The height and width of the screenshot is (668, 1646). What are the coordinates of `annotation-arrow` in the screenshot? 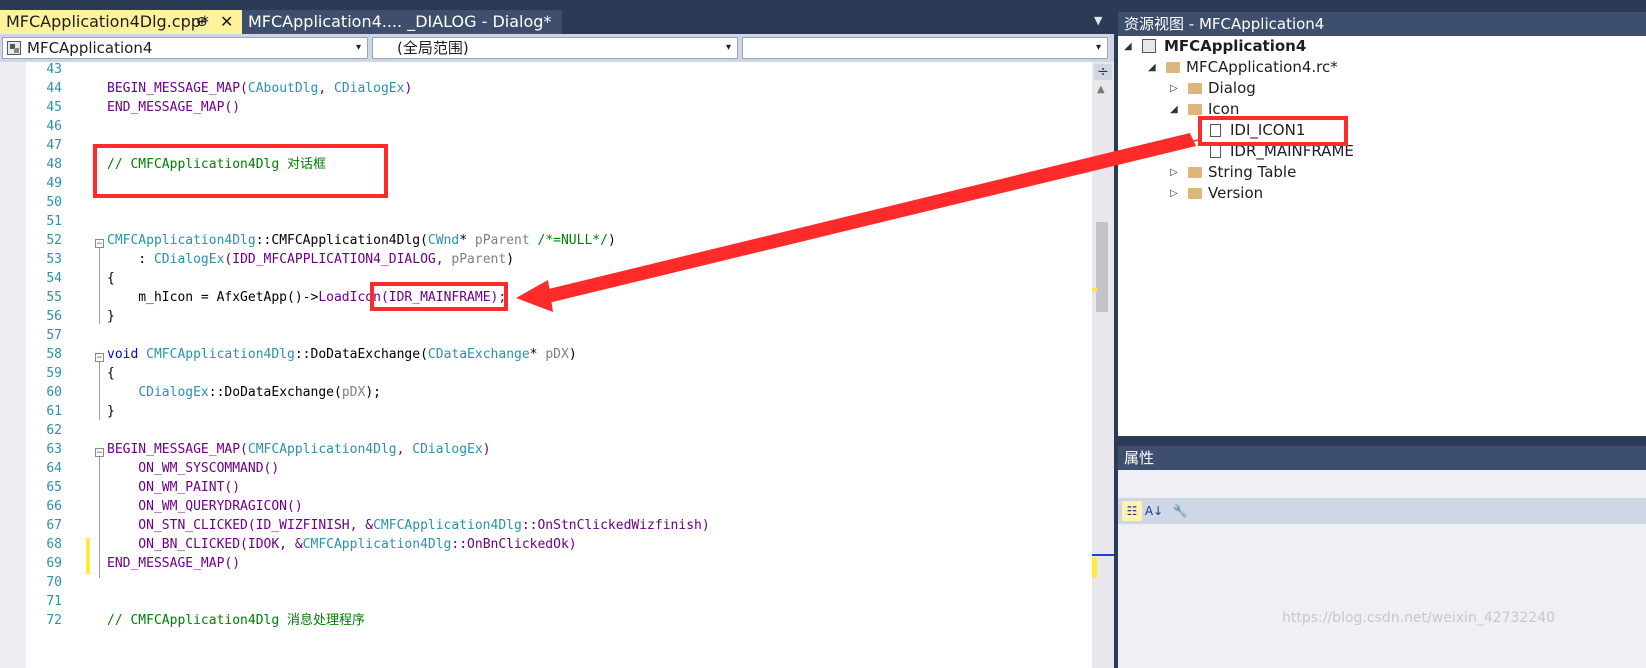 It's located at (857, 222).